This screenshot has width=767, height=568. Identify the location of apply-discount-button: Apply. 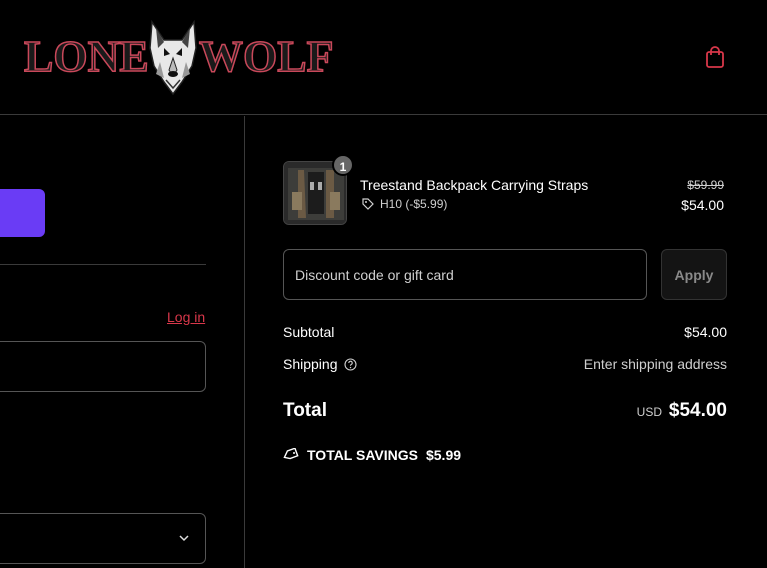
(694, 274).